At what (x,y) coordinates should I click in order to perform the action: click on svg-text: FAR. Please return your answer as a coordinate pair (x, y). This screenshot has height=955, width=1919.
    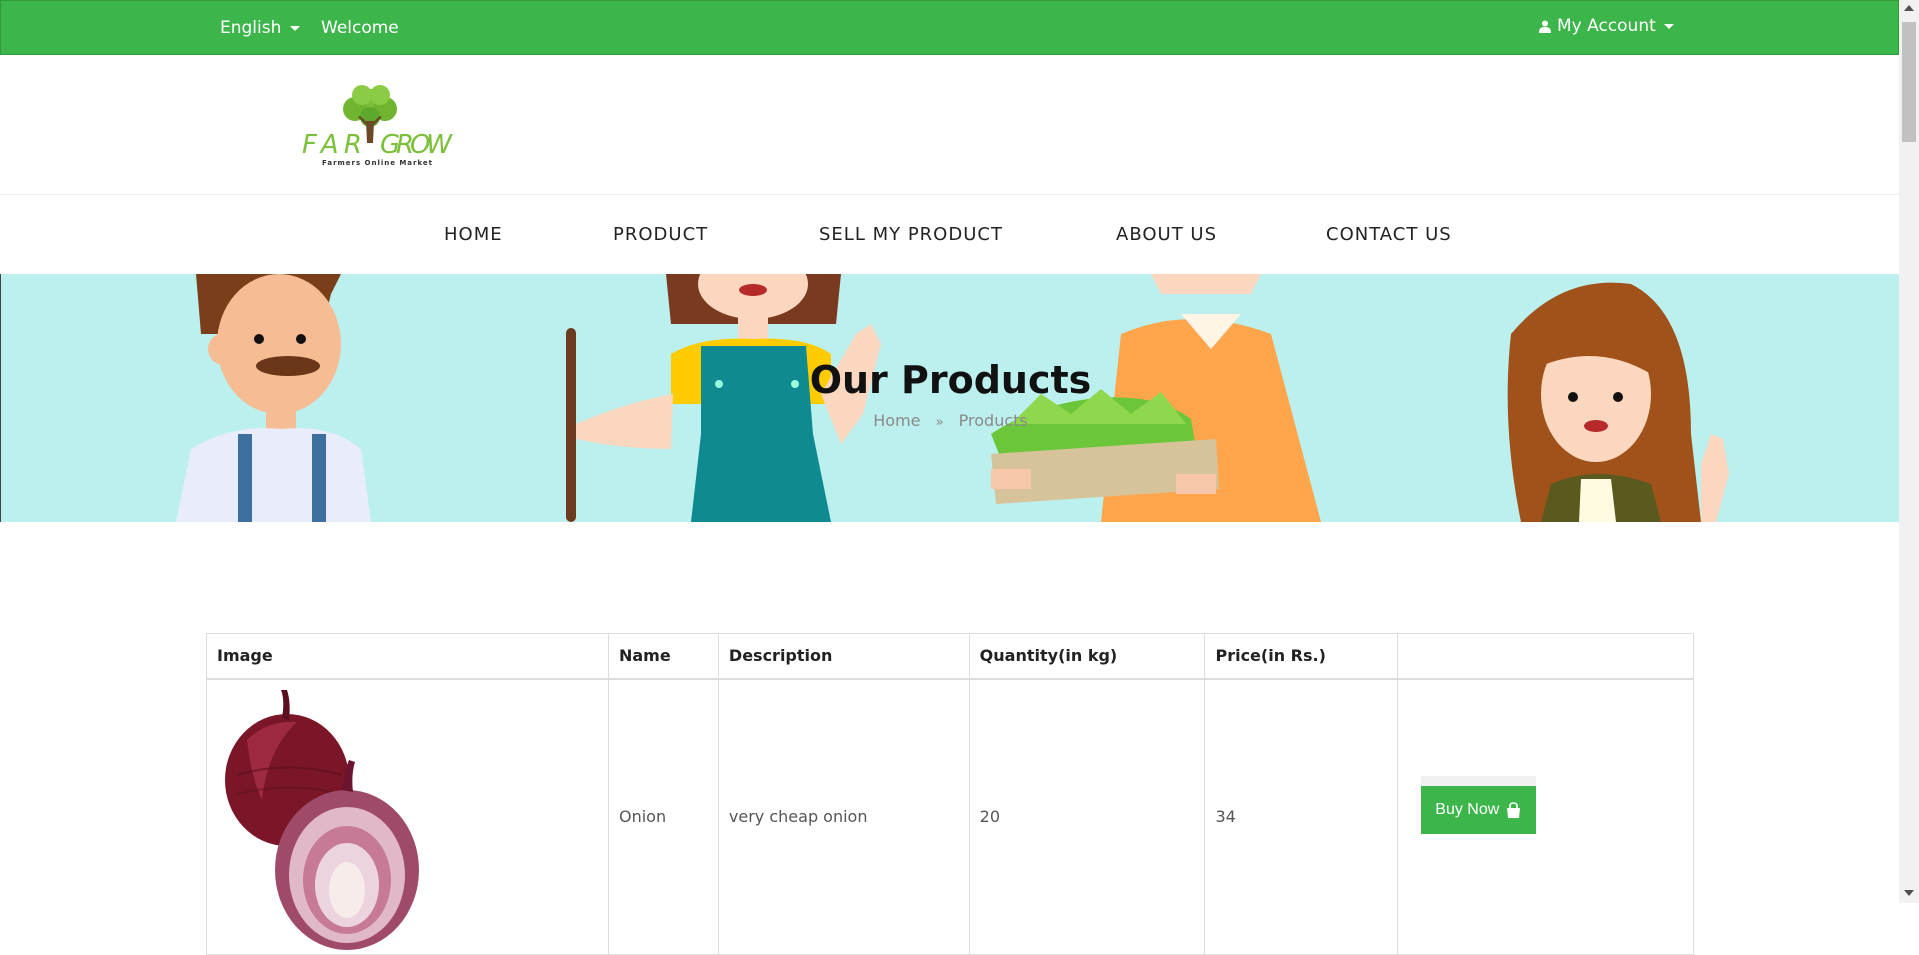
    Looking at the image, I should click on (332, 145).